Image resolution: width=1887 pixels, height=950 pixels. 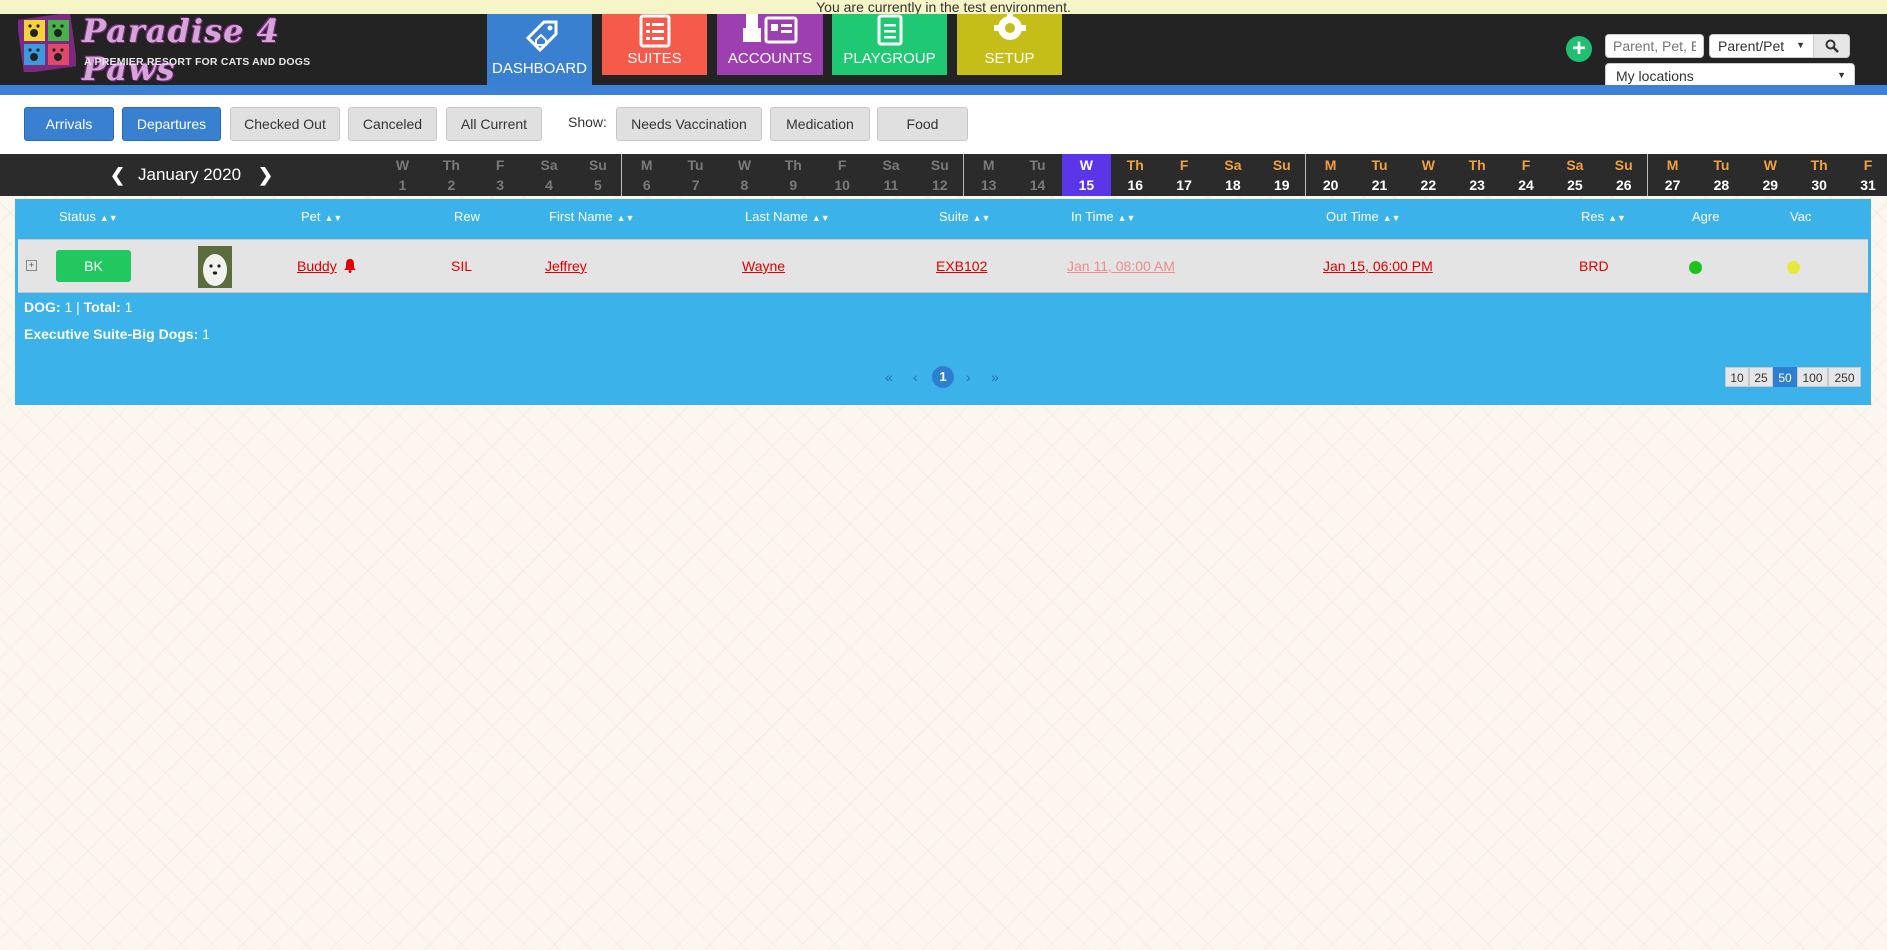 What do you see at coordinates (1086, 175) in the screenshot?
I see `calendar-day: W 15` at bounding box center [1086, 175].